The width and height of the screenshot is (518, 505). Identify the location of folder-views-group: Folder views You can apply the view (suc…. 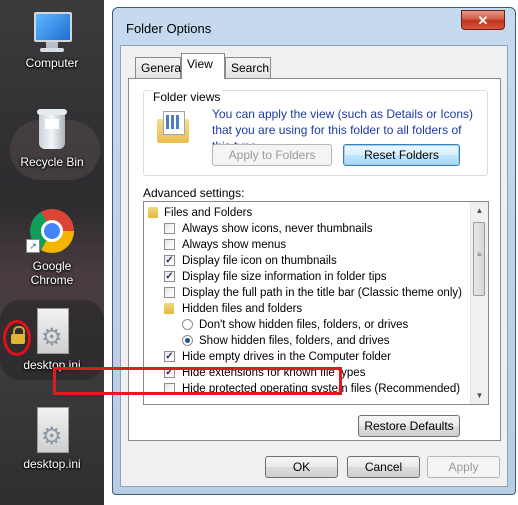
(315, 133).